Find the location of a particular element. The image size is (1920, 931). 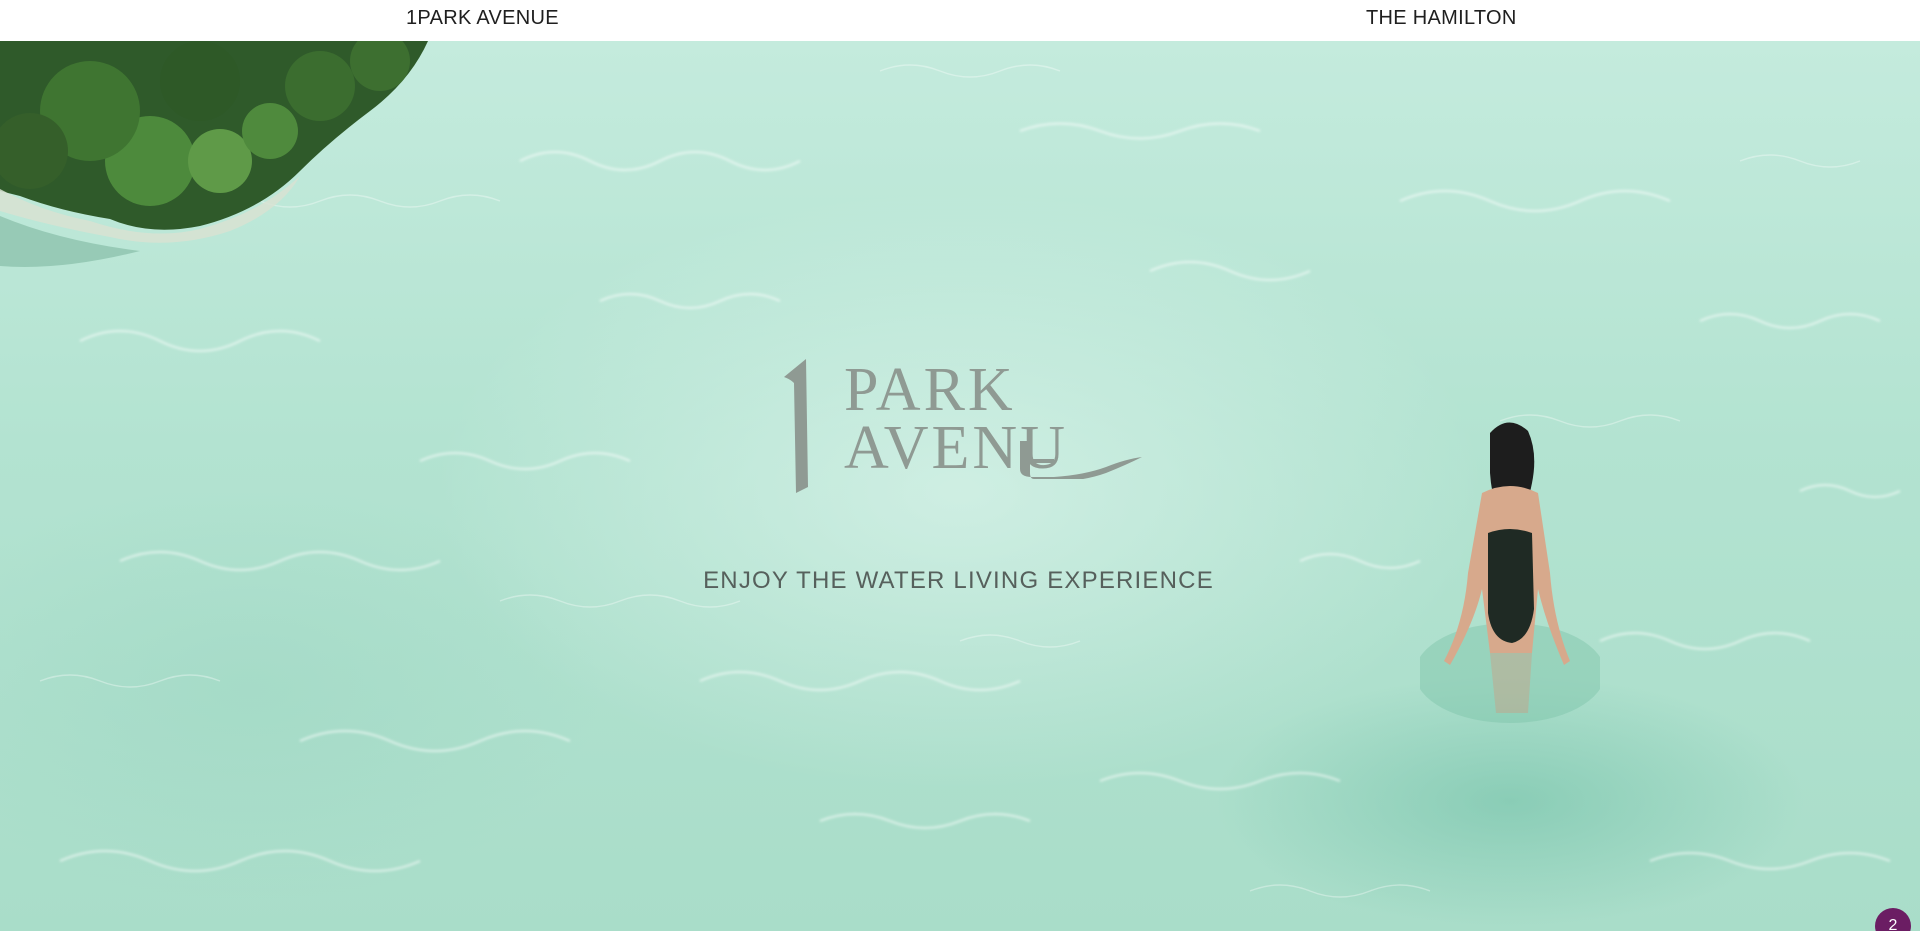

hero-tagline: ENJOY THE WATER LIVING EXPERIENCE is located at coordinates (960, 581).